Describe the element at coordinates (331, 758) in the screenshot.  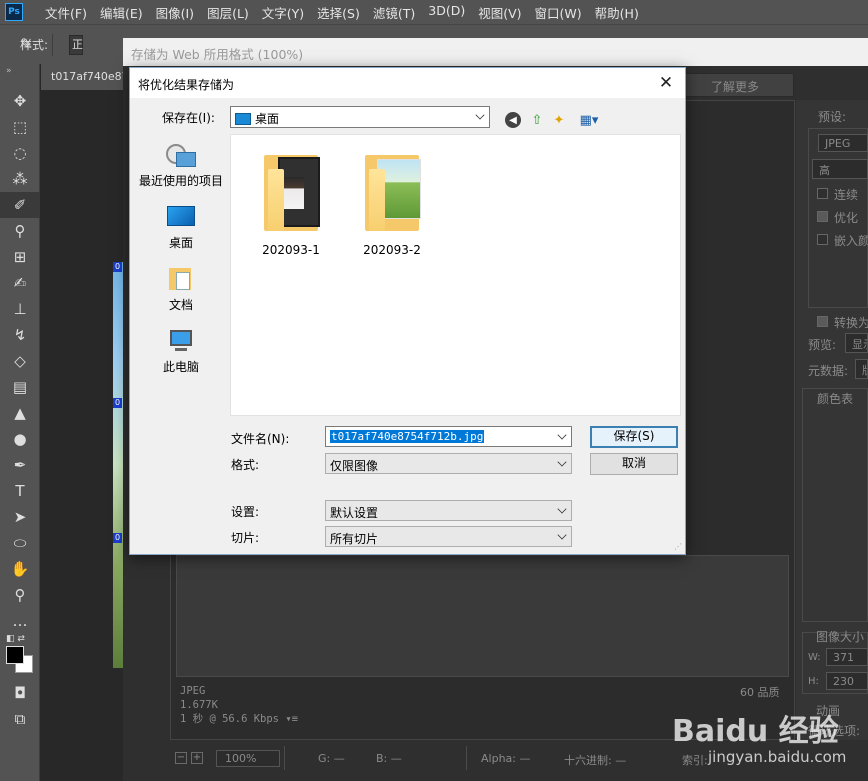
I see `status-g: G: —` at that location.